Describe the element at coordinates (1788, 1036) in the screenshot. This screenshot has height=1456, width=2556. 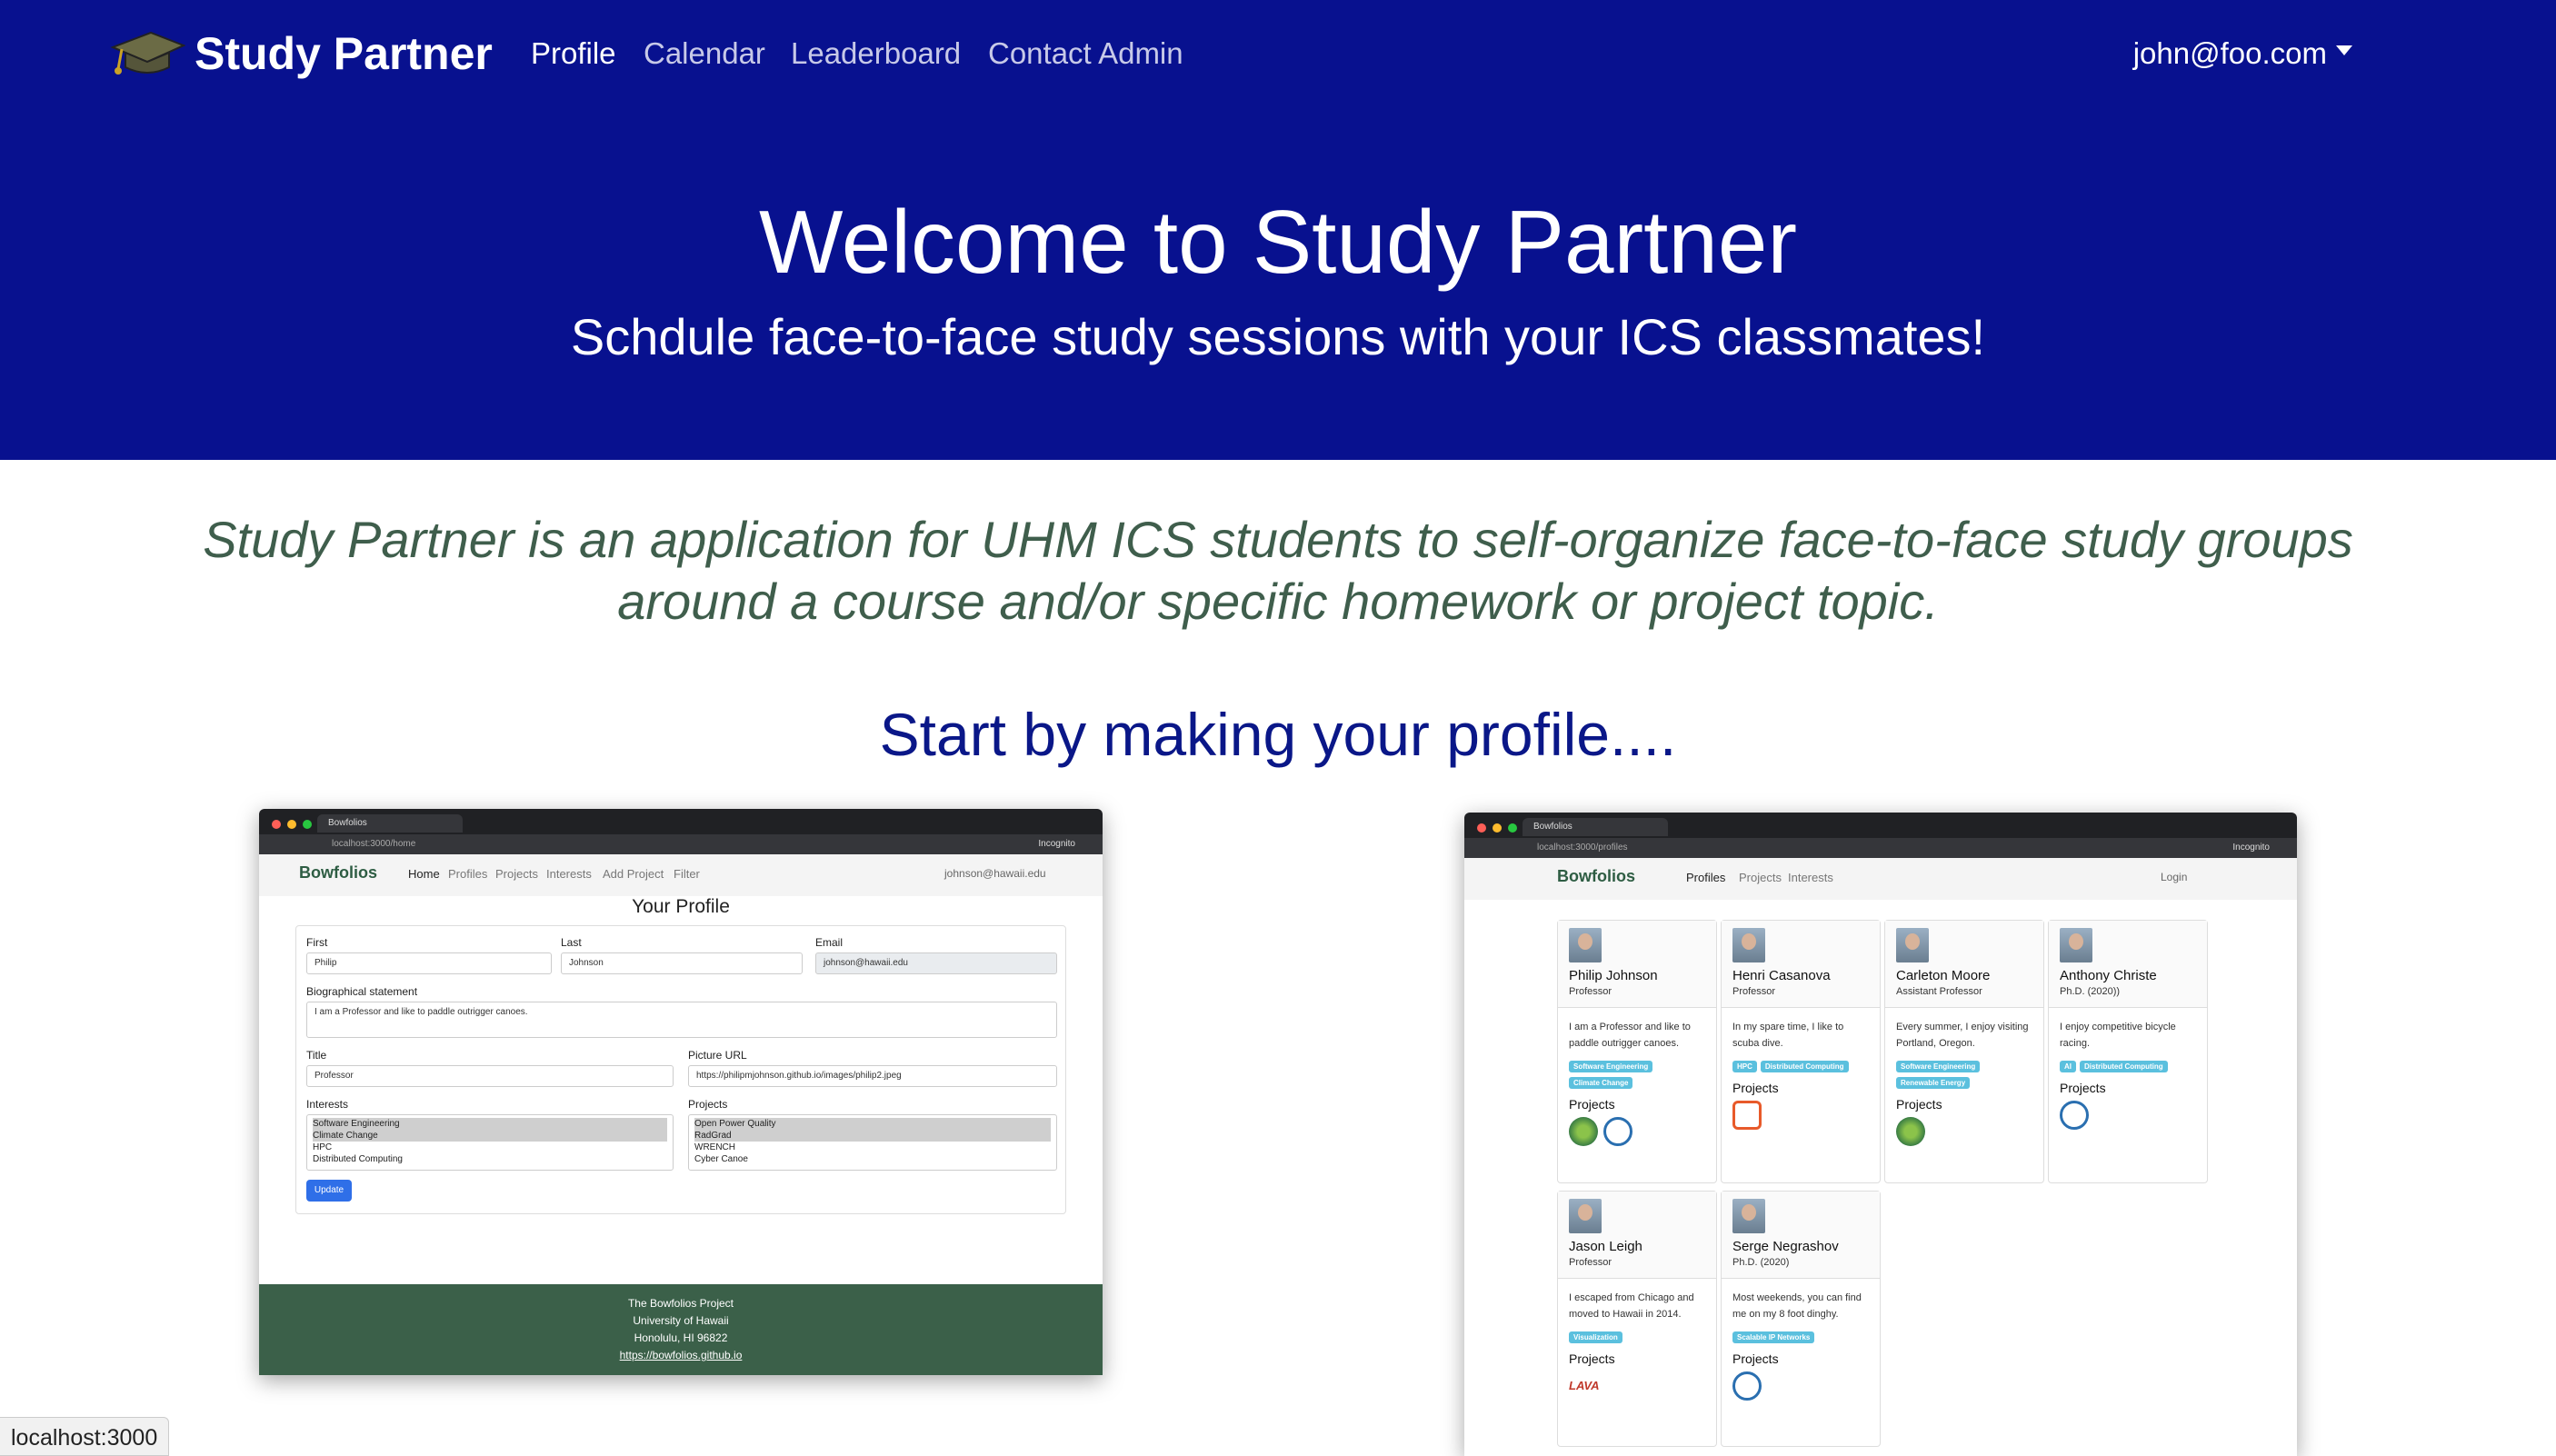
I see `card-bio: In my spare time, I like to scuba dive.` at that location.